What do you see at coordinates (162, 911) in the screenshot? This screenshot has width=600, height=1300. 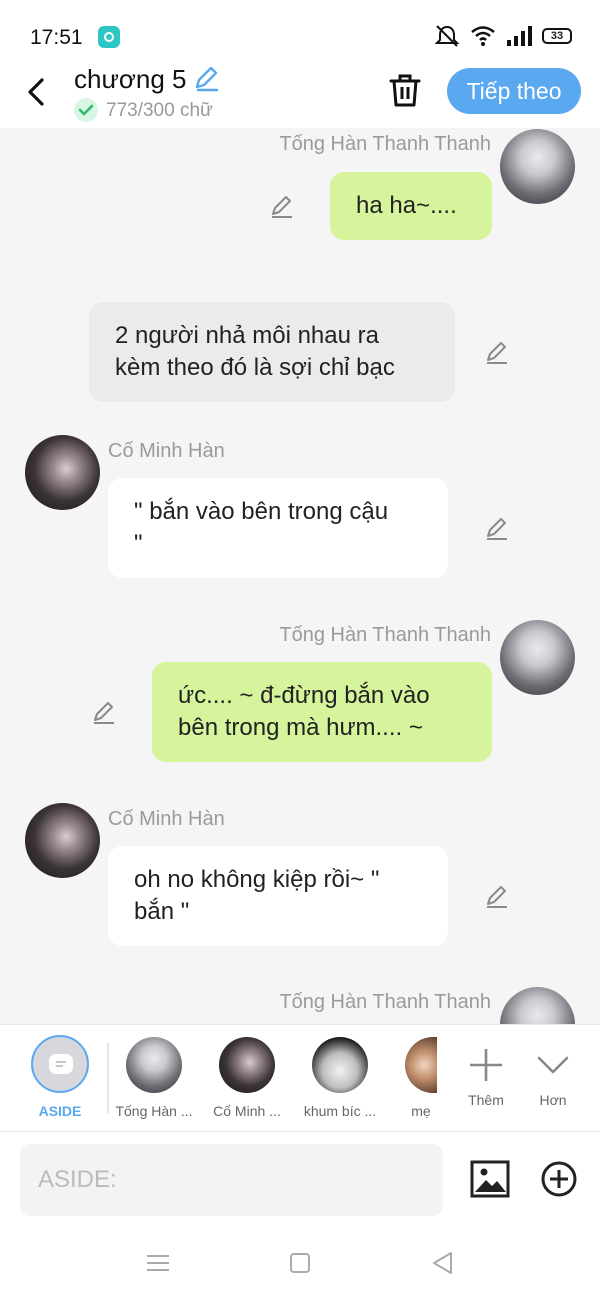 I see `message-text-line: bắn "` at bounding box center [162, 911].